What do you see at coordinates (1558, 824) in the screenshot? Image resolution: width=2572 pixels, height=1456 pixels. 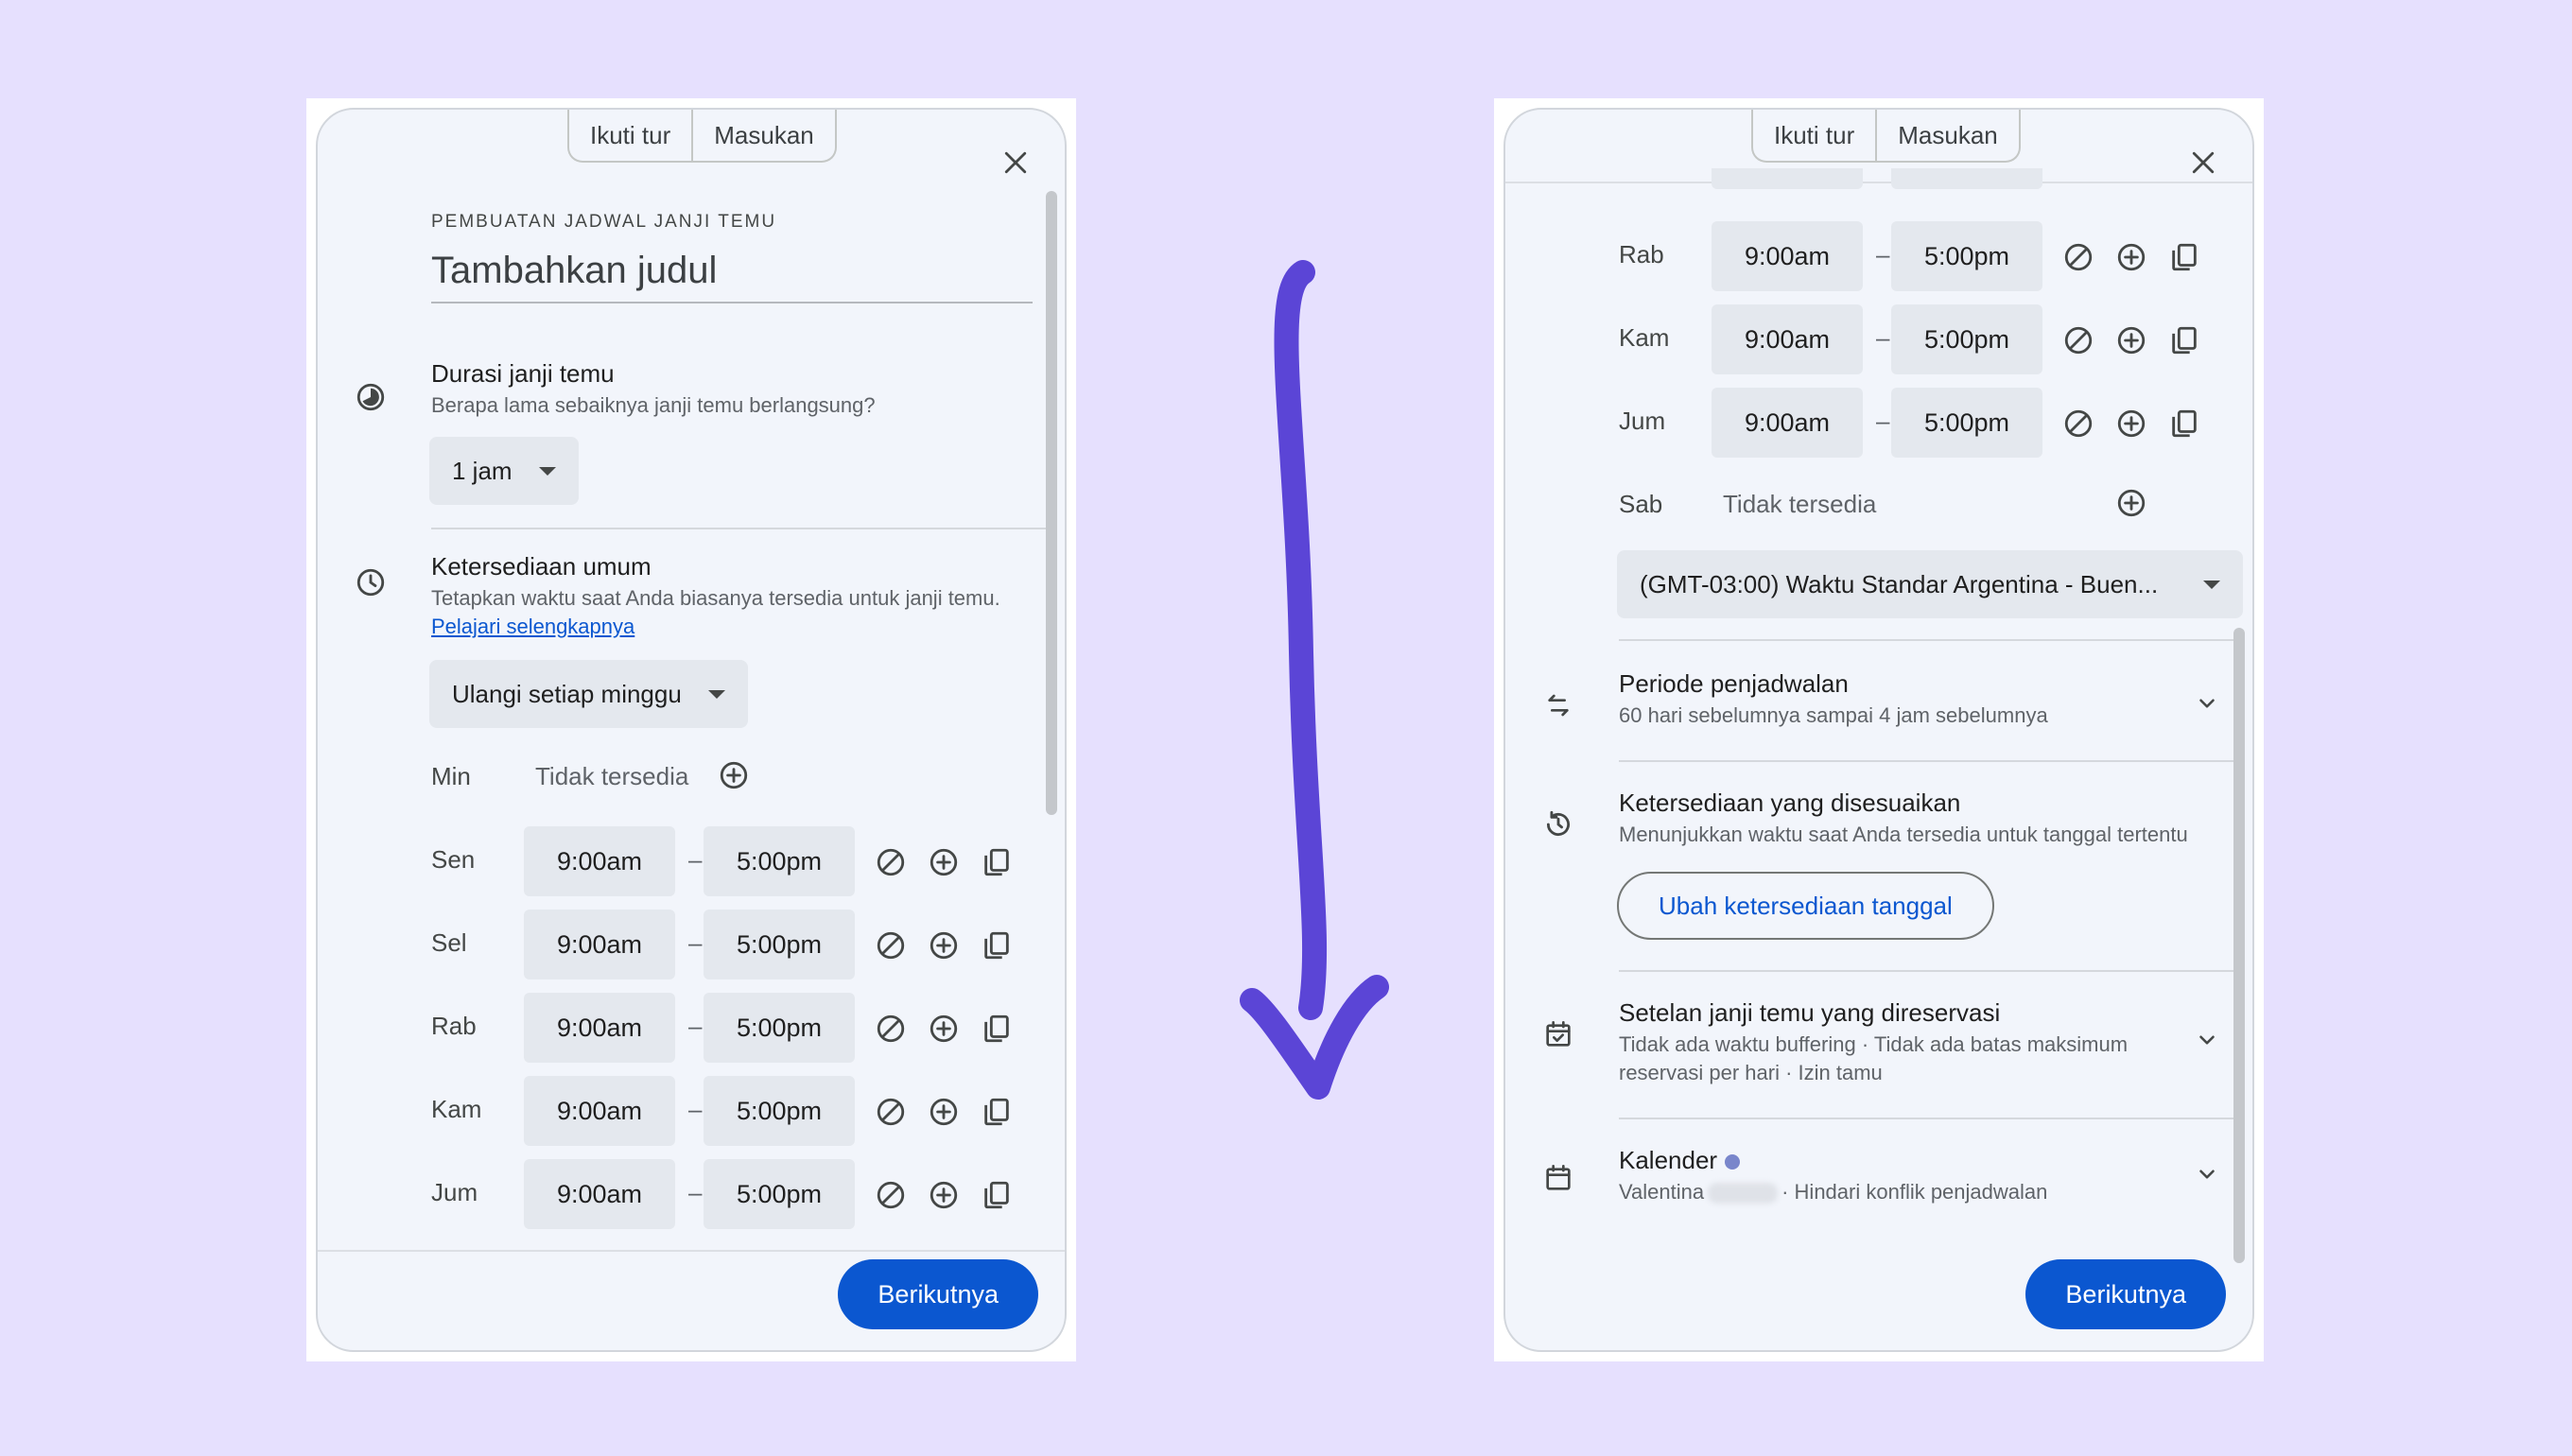 I see `history-icon` at bounding box center [1558, 824].